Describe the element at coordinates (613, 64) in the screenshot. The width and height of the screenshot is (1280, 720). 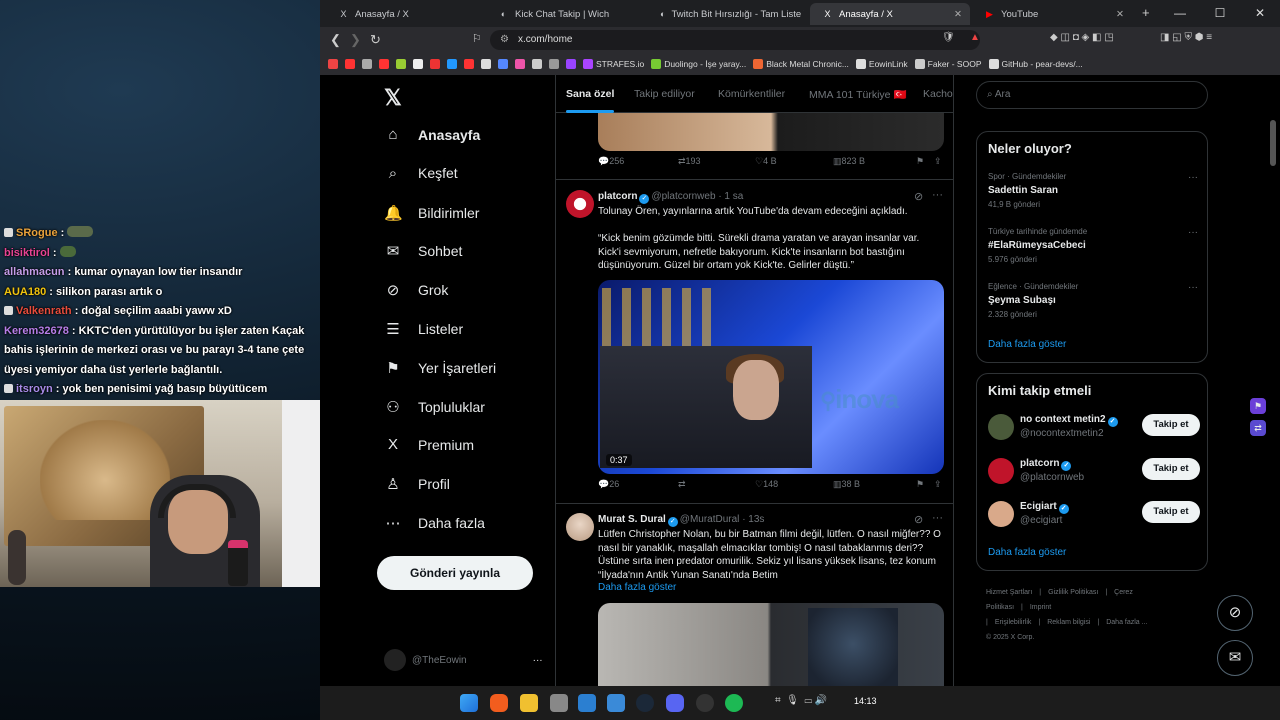
I see `bookmark-item: STRAFES.io` at that location.